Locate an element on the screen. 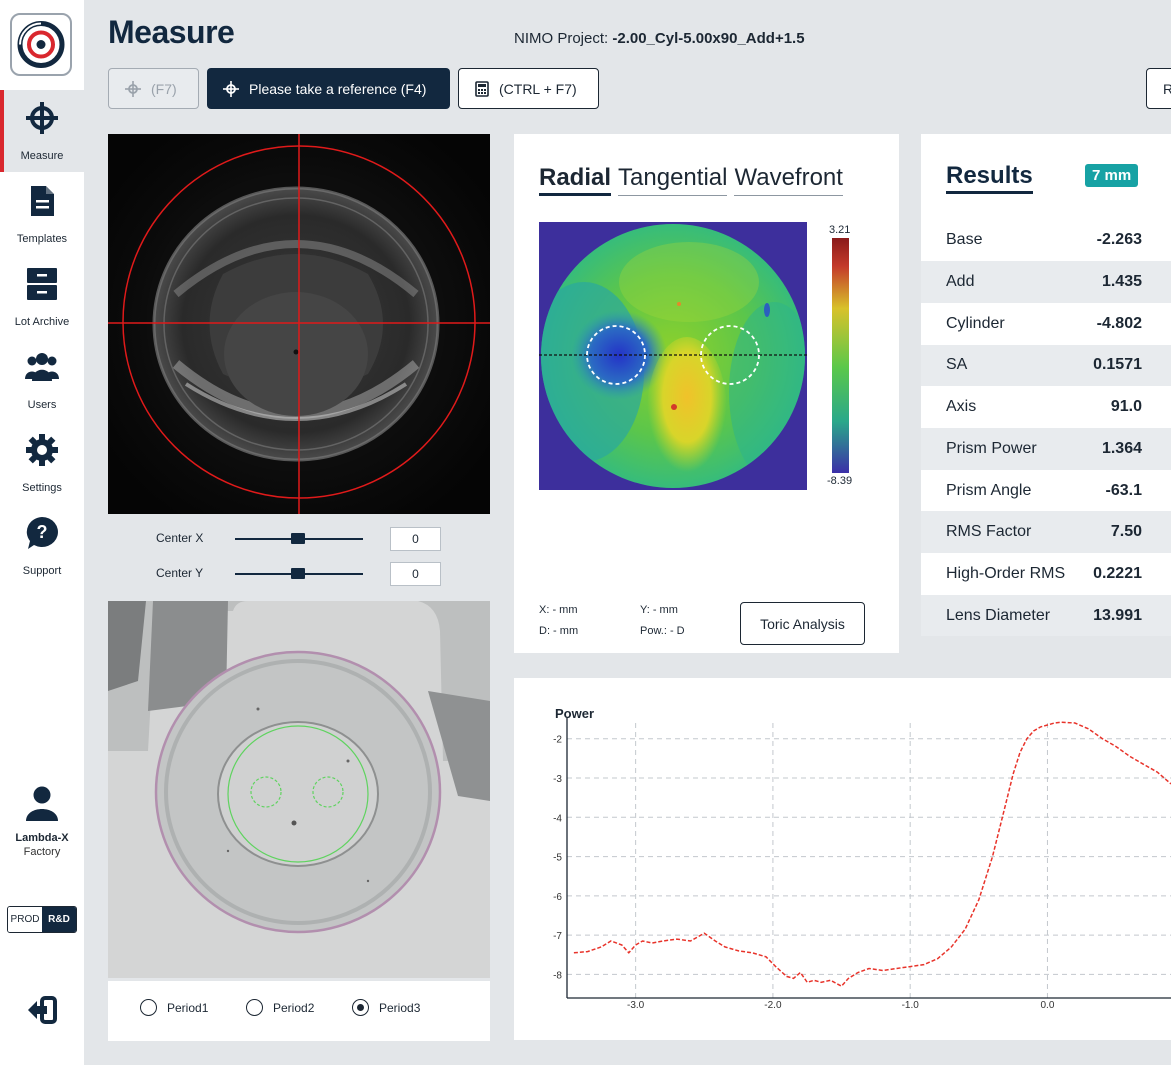  result-row: Add 1.435 is located at coordinates (1046, 282).